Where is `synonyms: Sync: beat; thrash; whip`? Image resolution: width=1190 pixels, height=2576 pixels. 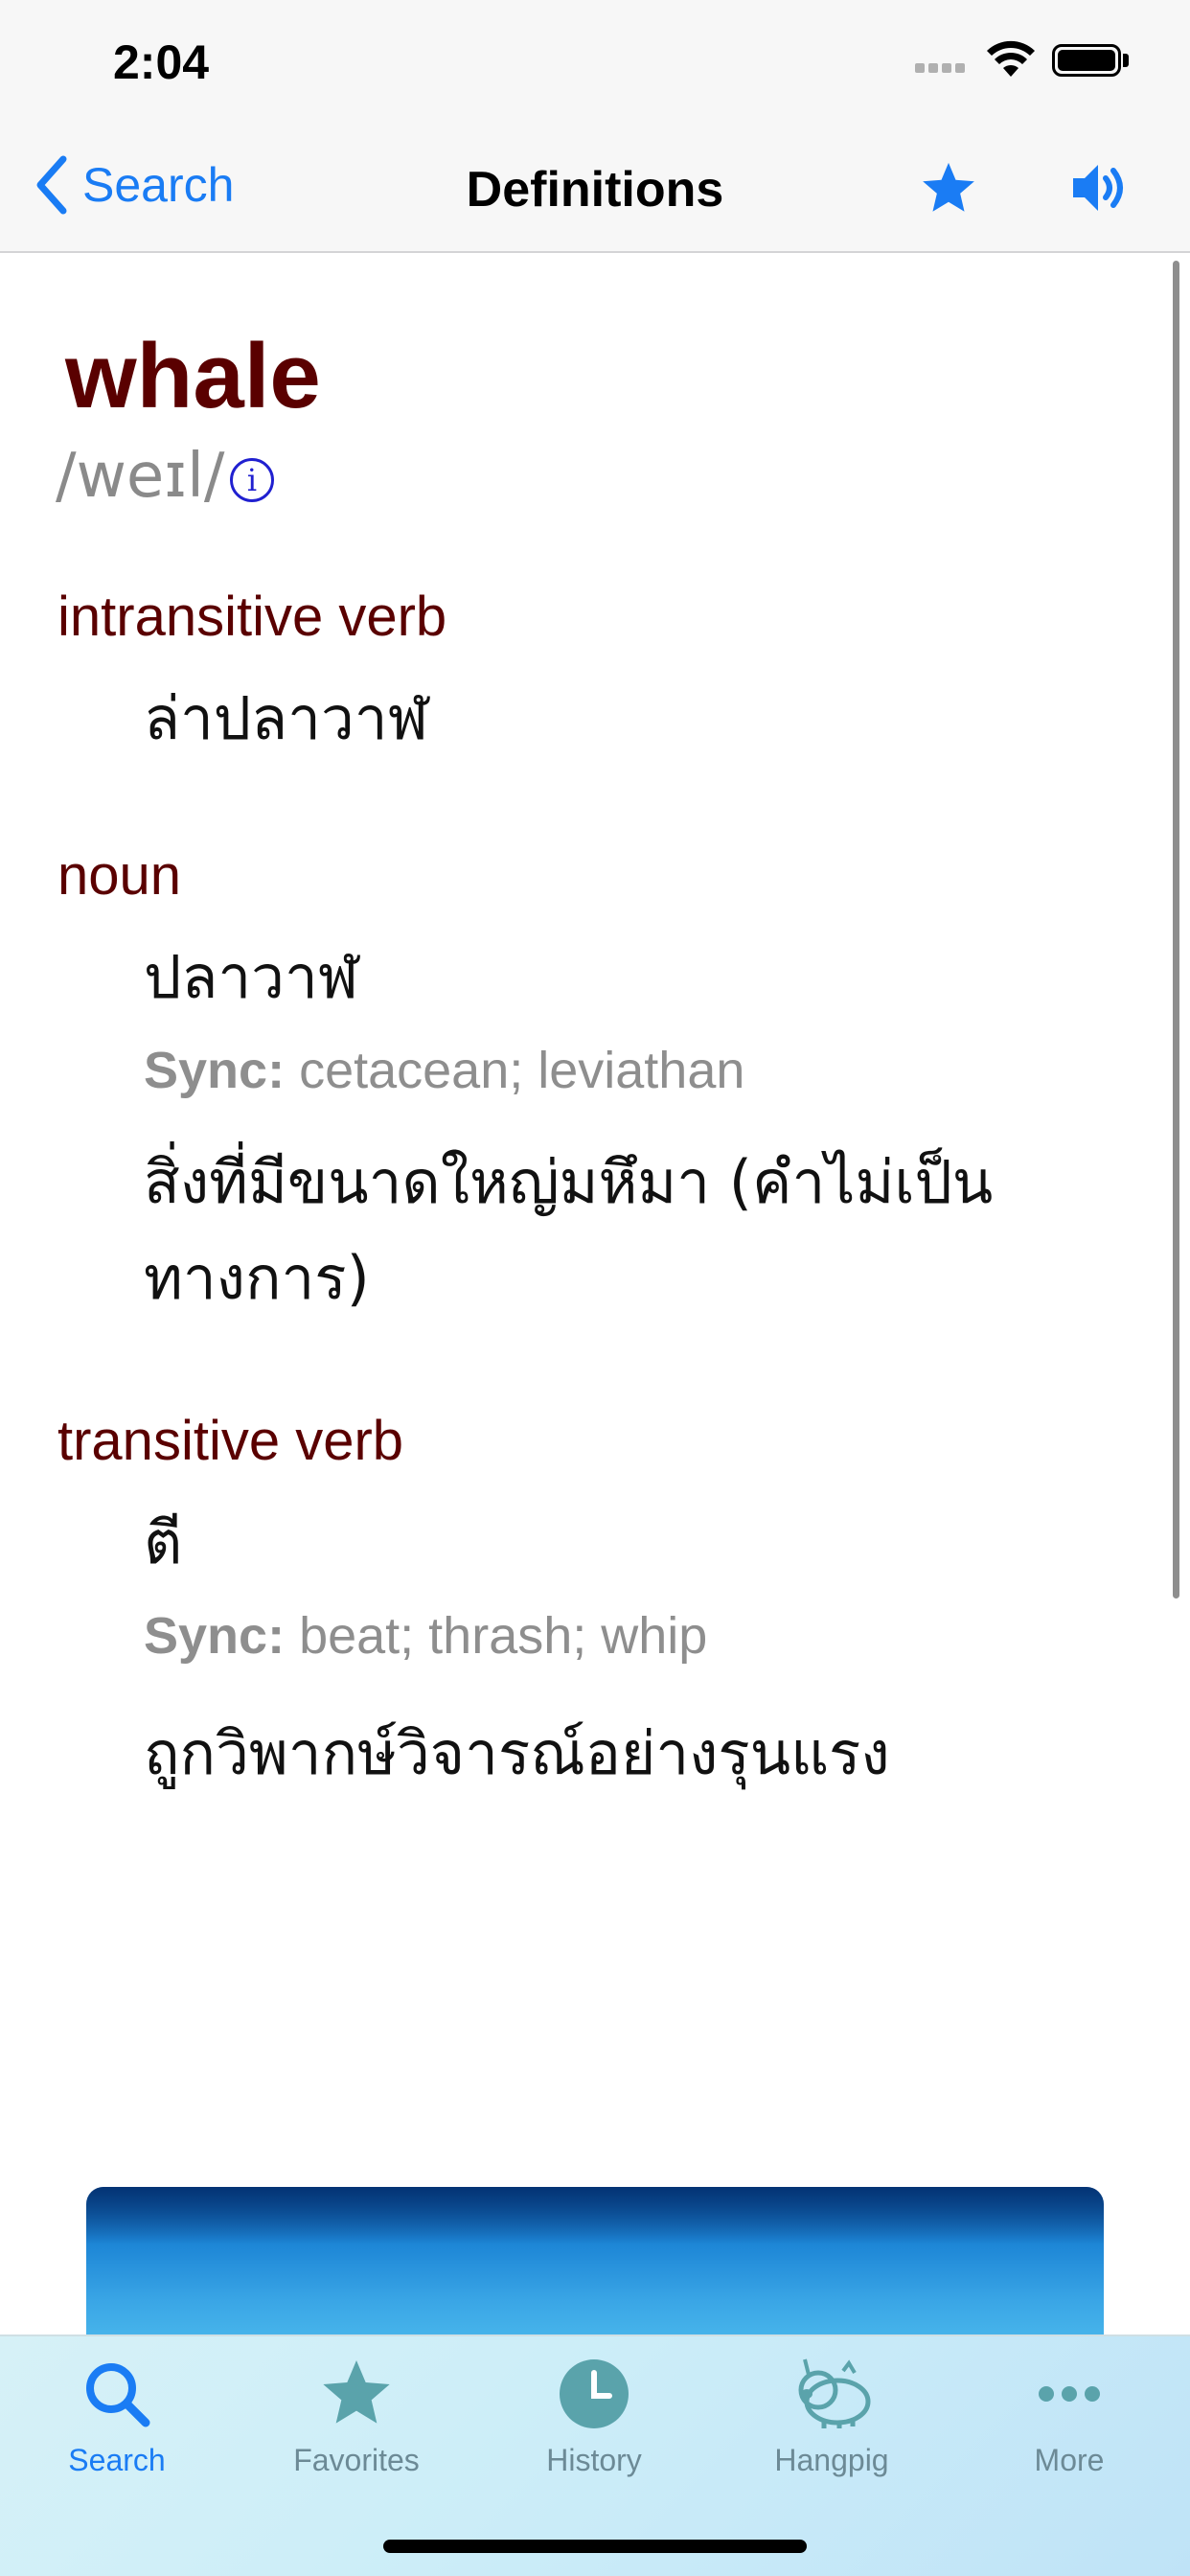 synonyms: Sync: beat; thrash; whip is located at coordinates (426, 1636).